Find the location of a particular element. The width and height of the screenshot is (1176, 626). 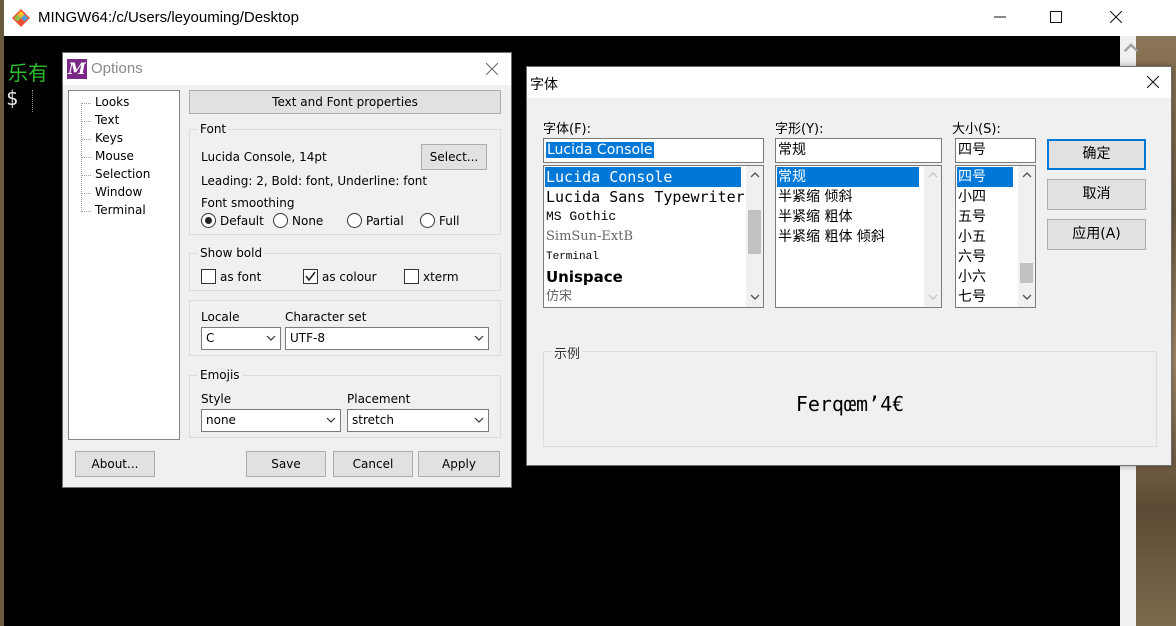

font-style-list: 常规 半紧缩 倾斜 半紧缩 粗体 半紧缩 粗体 倾斜 is located at coordinates (858, 236).